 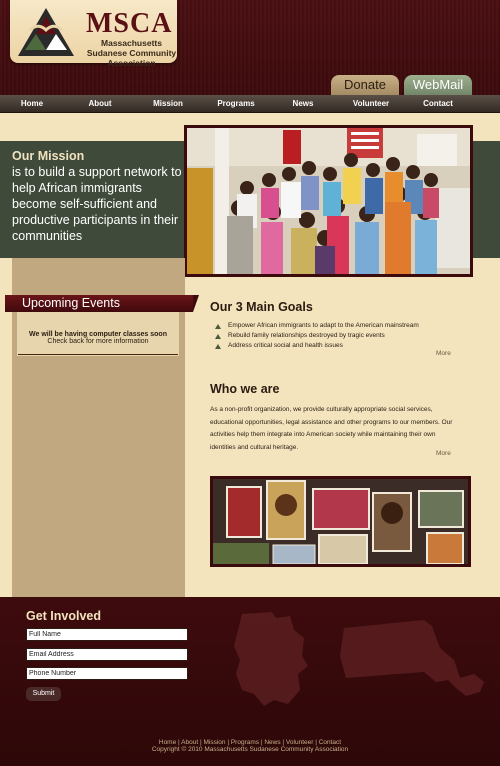 I want to click on sudan-massachusetts-map-icon, so click(x=359, y=659).